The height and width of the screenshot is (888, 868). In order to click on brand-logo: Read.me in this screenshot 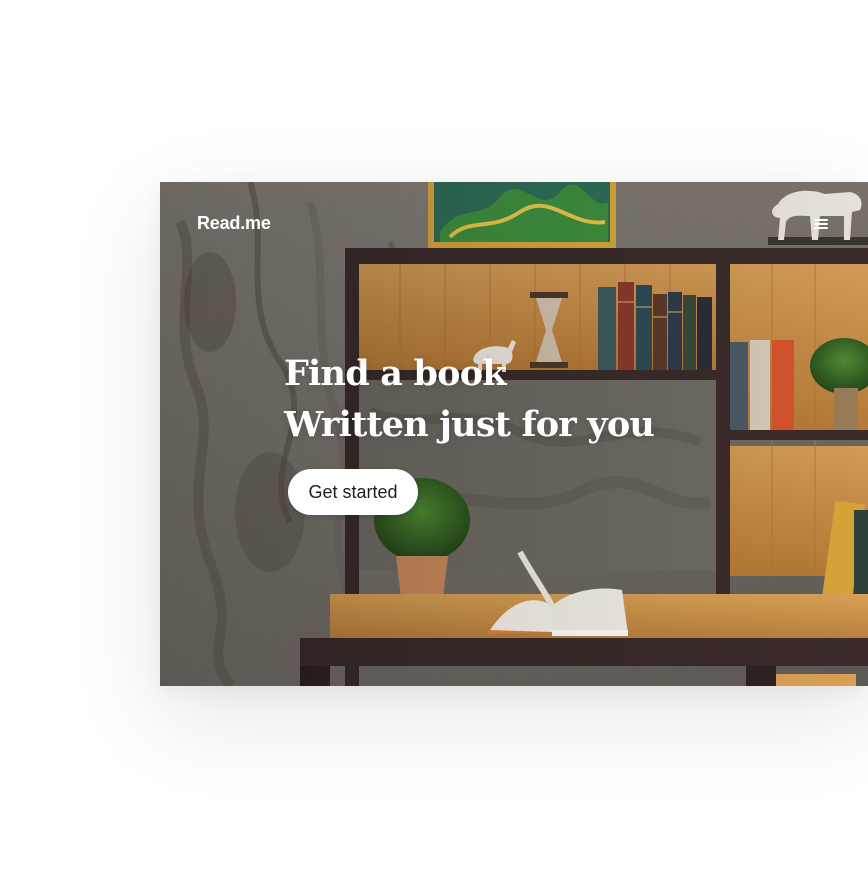, I will do `click(234, 223)`.